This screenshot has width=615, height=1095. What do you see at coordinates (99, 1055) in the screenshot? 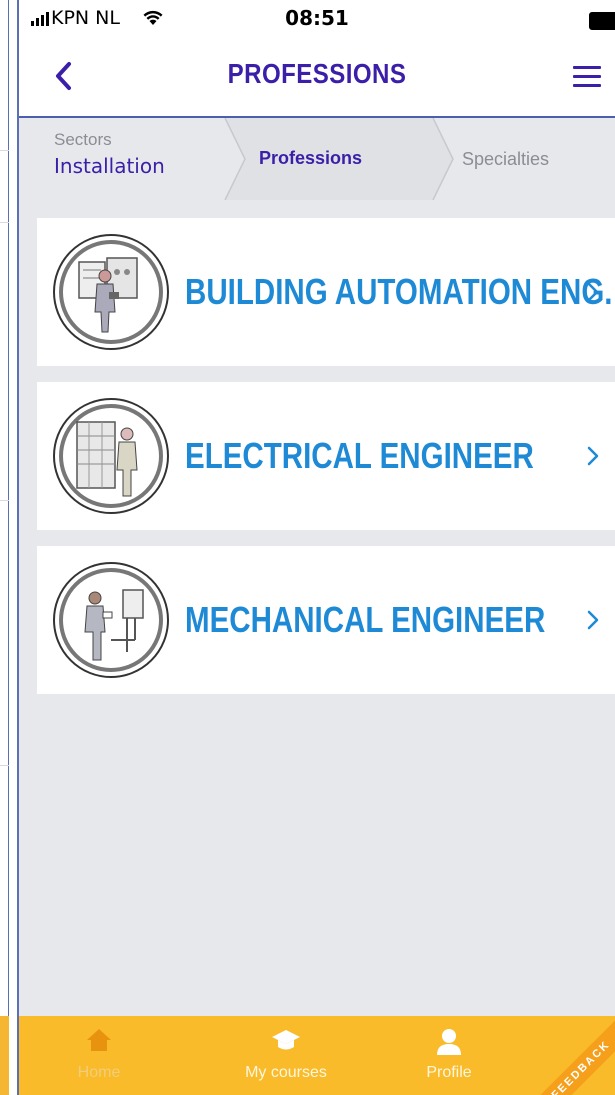
I see `tab-home: Home` at bounding box center [99, 1055].